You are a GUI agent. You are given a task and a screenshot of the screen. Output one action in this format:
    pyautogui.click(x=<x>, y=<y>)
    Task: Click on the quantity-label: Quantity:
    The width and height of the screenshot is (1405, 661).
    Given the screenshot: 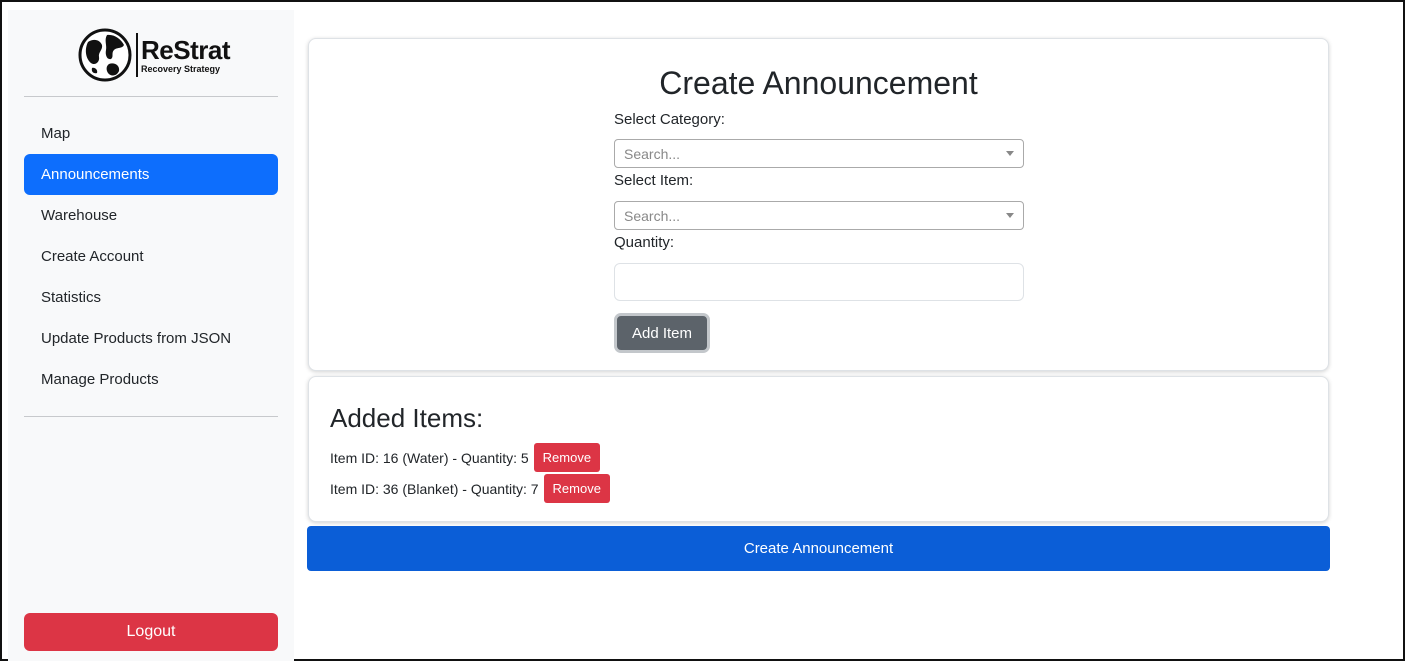 What is the action you would take?
    pyautogui.click(x=644, y=242)
    